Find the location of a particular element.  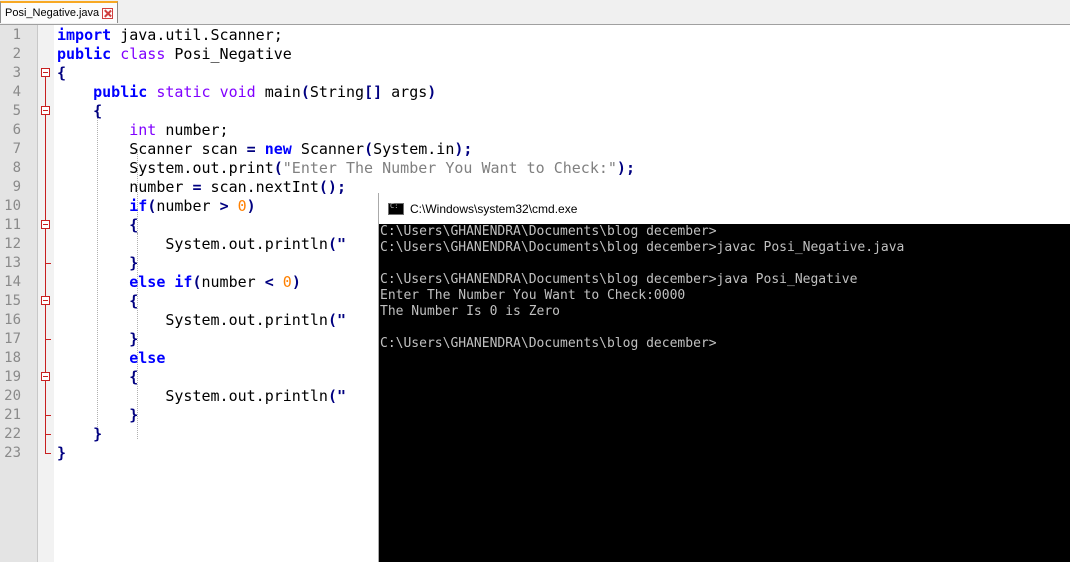

console-line: The Number Is 0 is Zero is located at coordinates (470, 311).